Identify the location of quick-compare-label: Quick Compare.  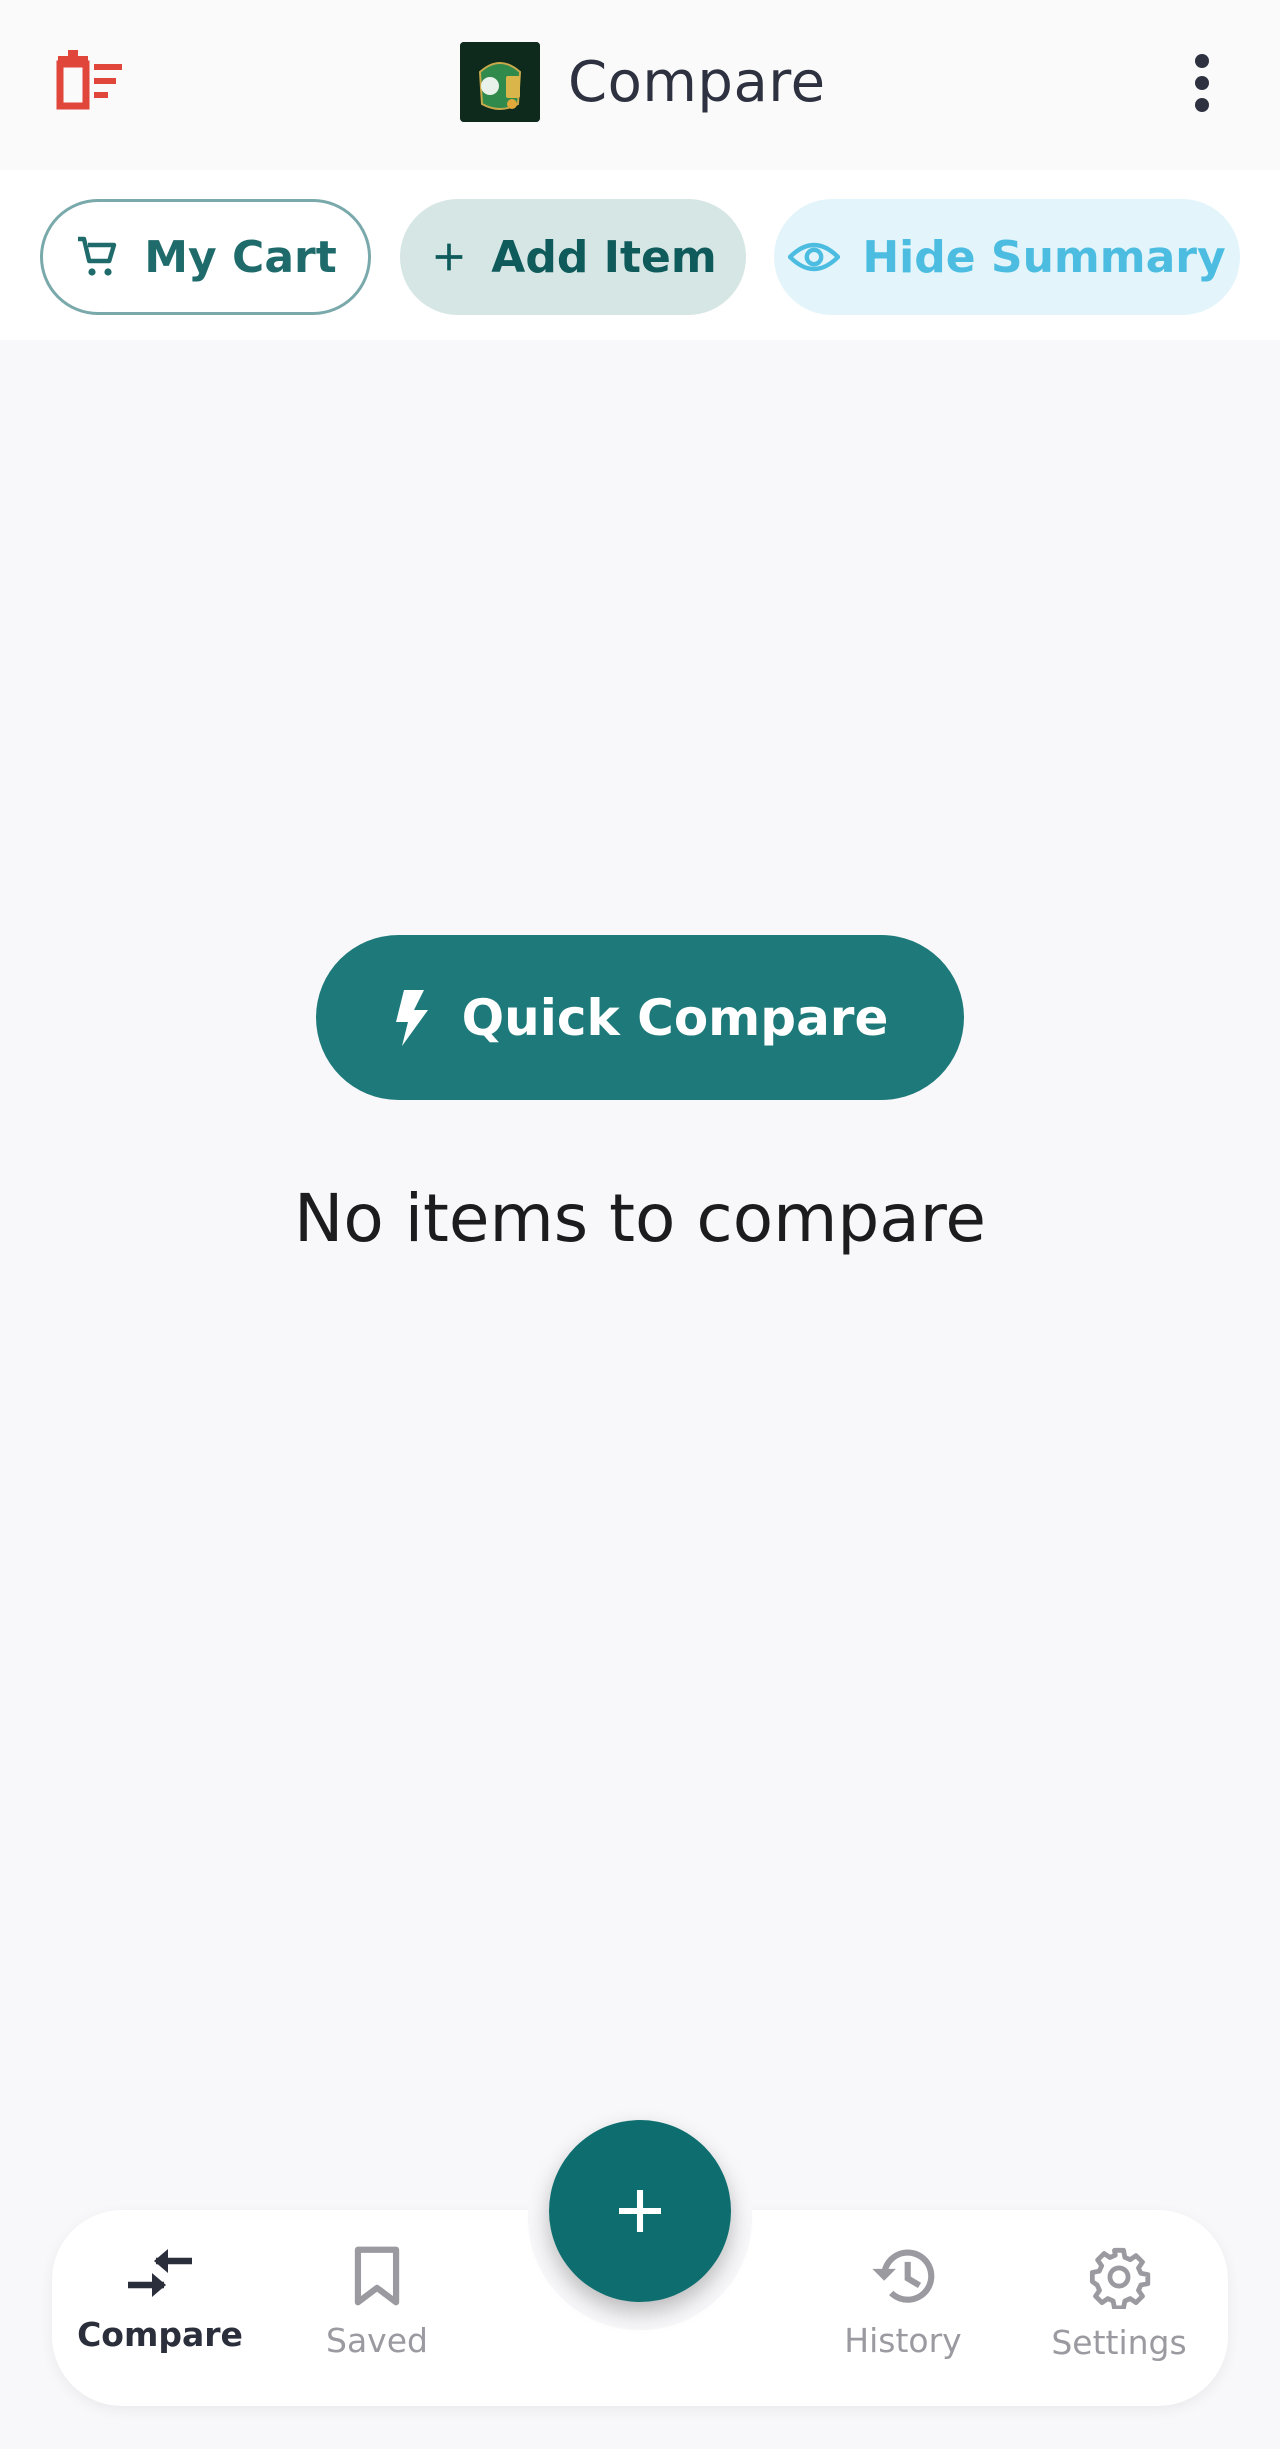
(675, 1017).